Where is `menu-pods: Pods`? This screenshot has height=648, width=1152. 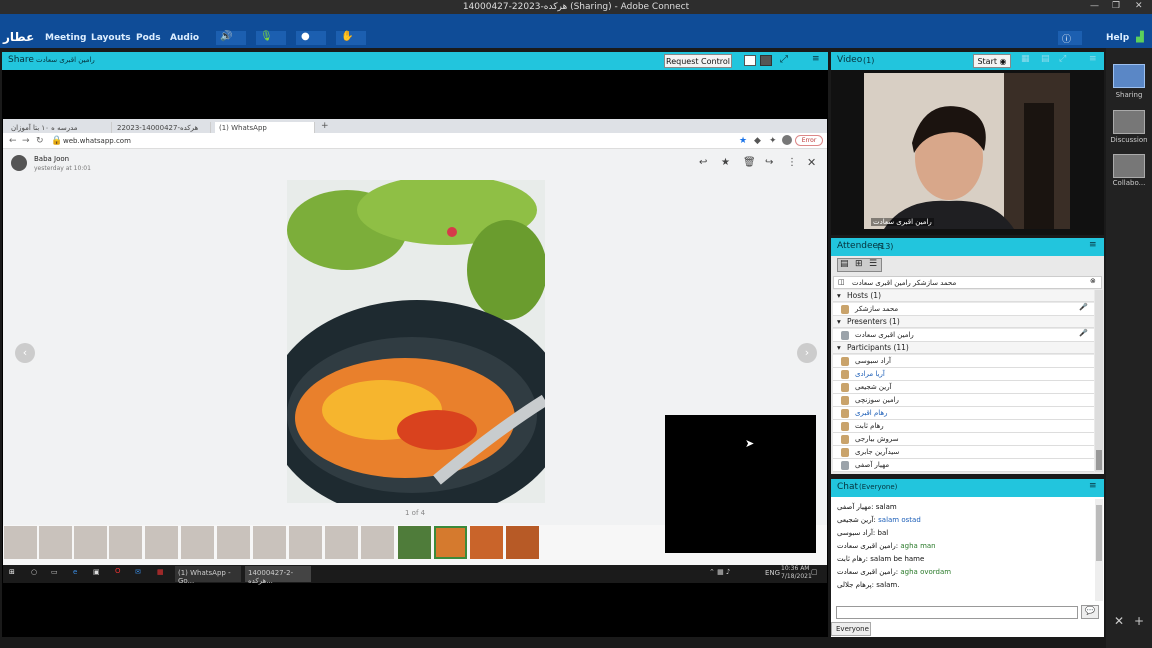 menu-pods: Pods is located at coordinates (148, 38).